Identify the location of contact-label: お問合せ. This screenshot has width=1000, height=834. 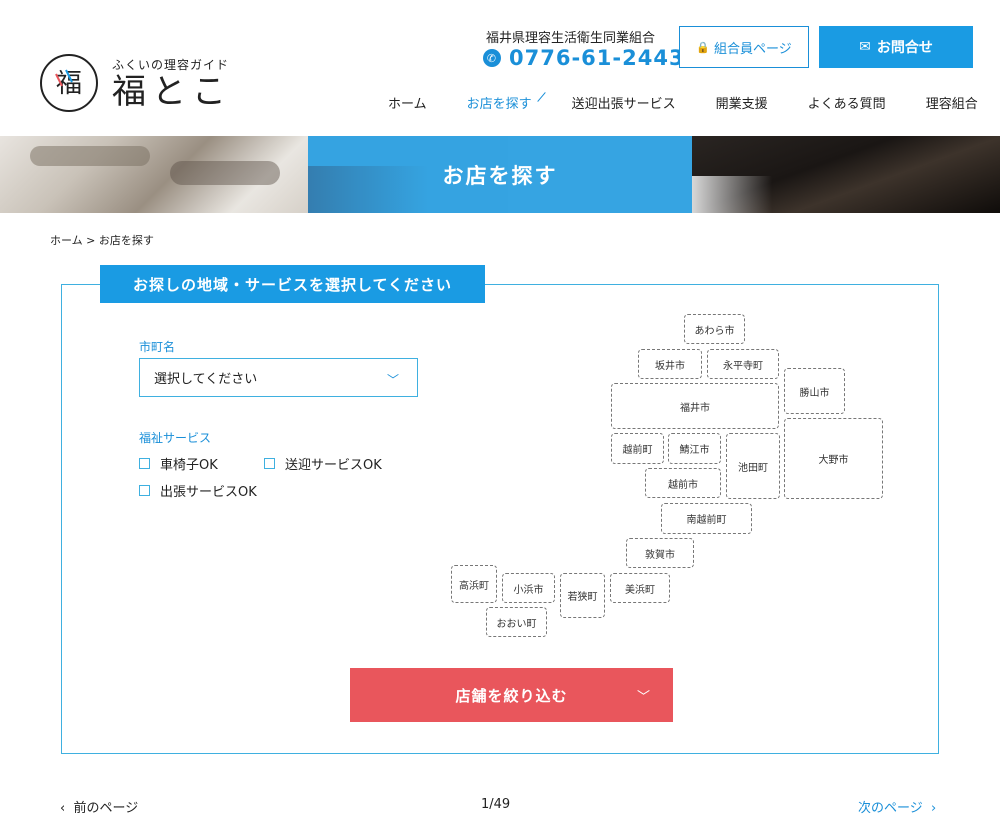
(904, 48).